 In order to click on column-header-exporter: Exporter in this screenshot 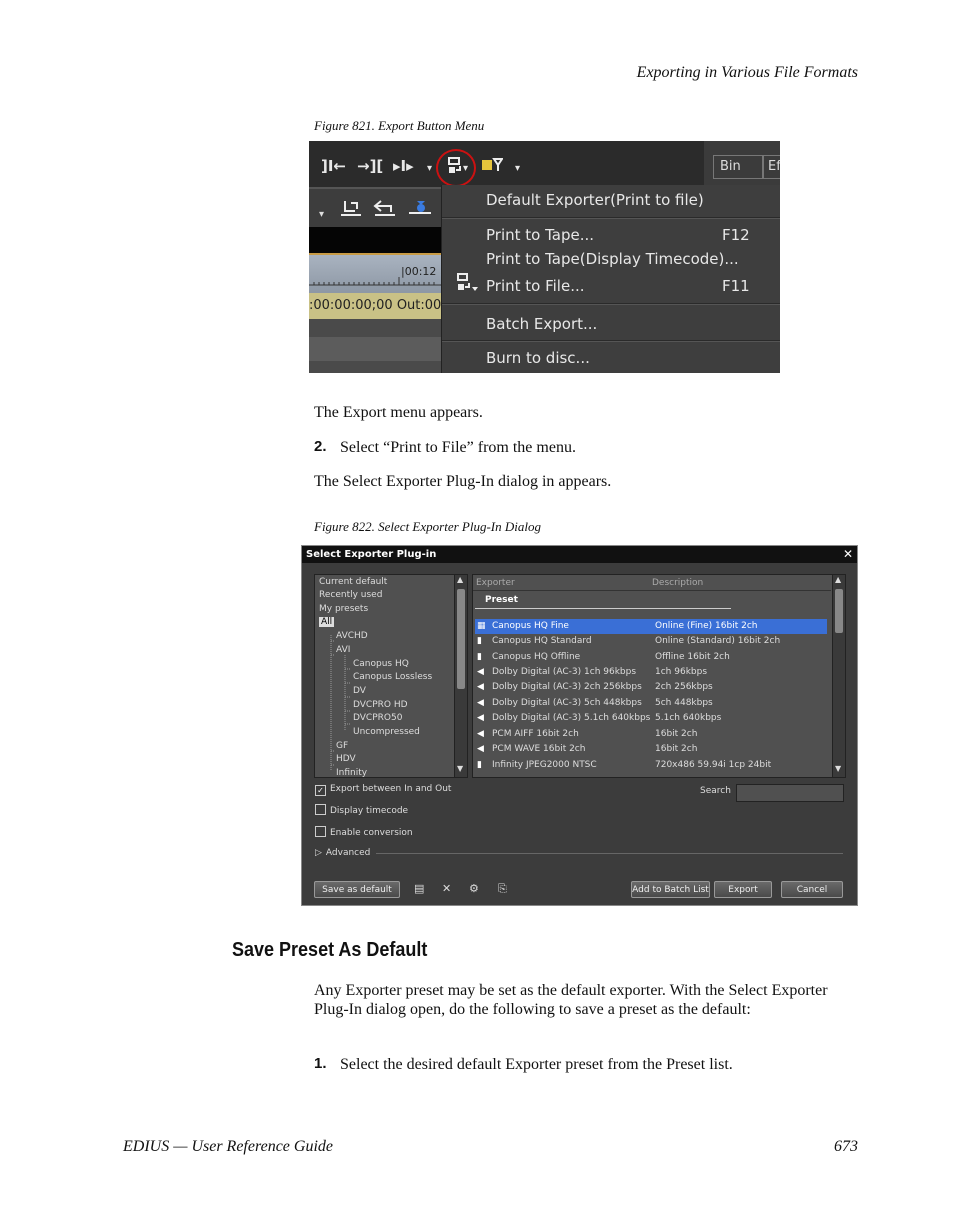, I will do `click(495, 583)`.